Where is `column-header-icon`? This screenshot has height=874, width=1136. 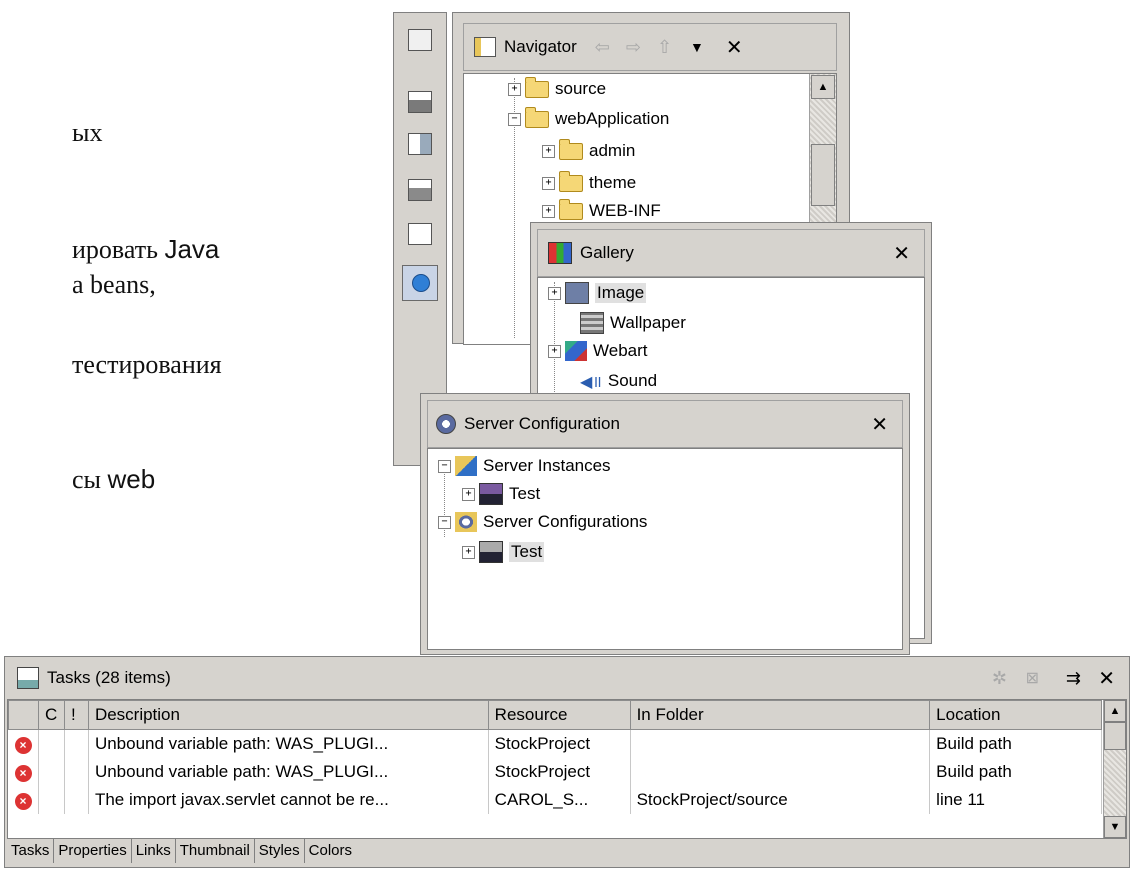
column-header-icon is located at coordinates (23, 715).